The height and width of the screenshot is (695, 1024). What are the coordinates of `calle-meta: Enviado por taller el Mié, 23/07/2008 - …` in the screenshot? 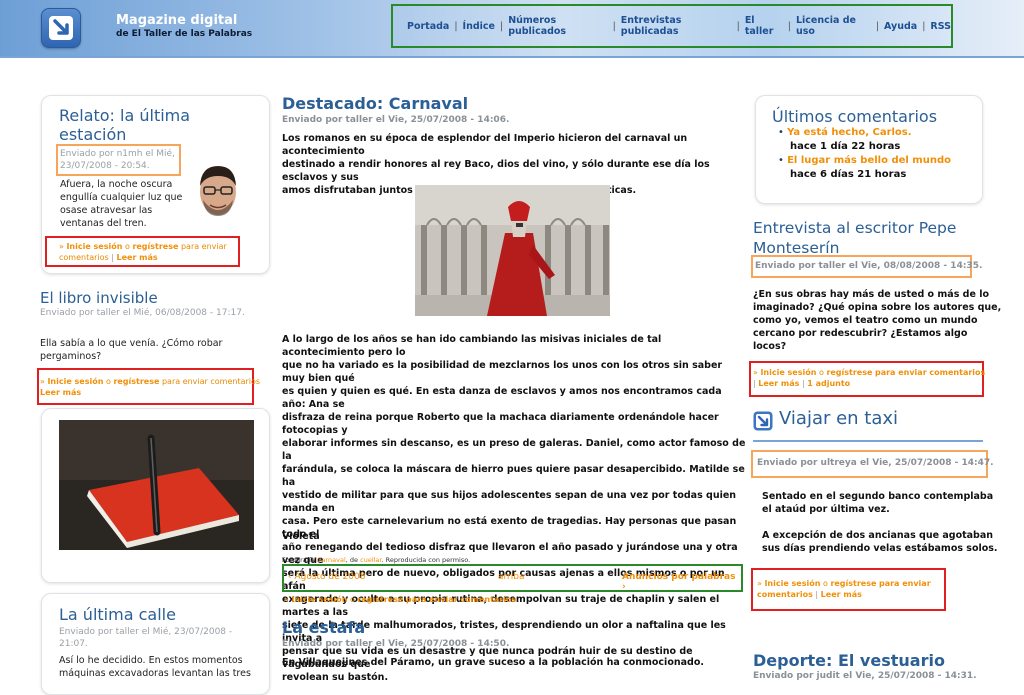 It's located at (145, 638).